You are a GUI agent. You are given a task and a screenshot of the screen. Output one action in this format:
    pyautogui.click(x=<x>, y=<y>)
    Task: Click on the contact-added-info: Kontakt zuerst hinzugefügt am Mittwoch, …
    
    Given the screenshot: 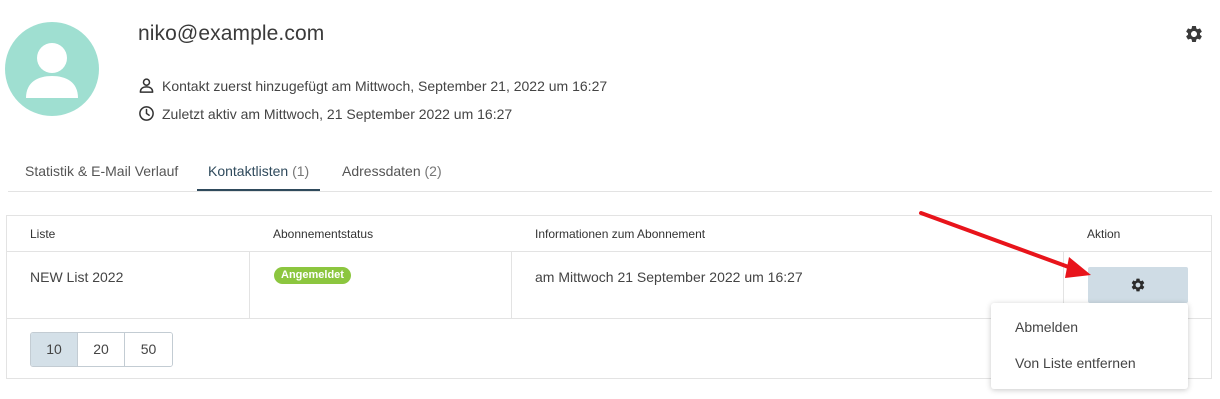 What is the action you would take?
    pyautogui.click(x=372, y=85)
    